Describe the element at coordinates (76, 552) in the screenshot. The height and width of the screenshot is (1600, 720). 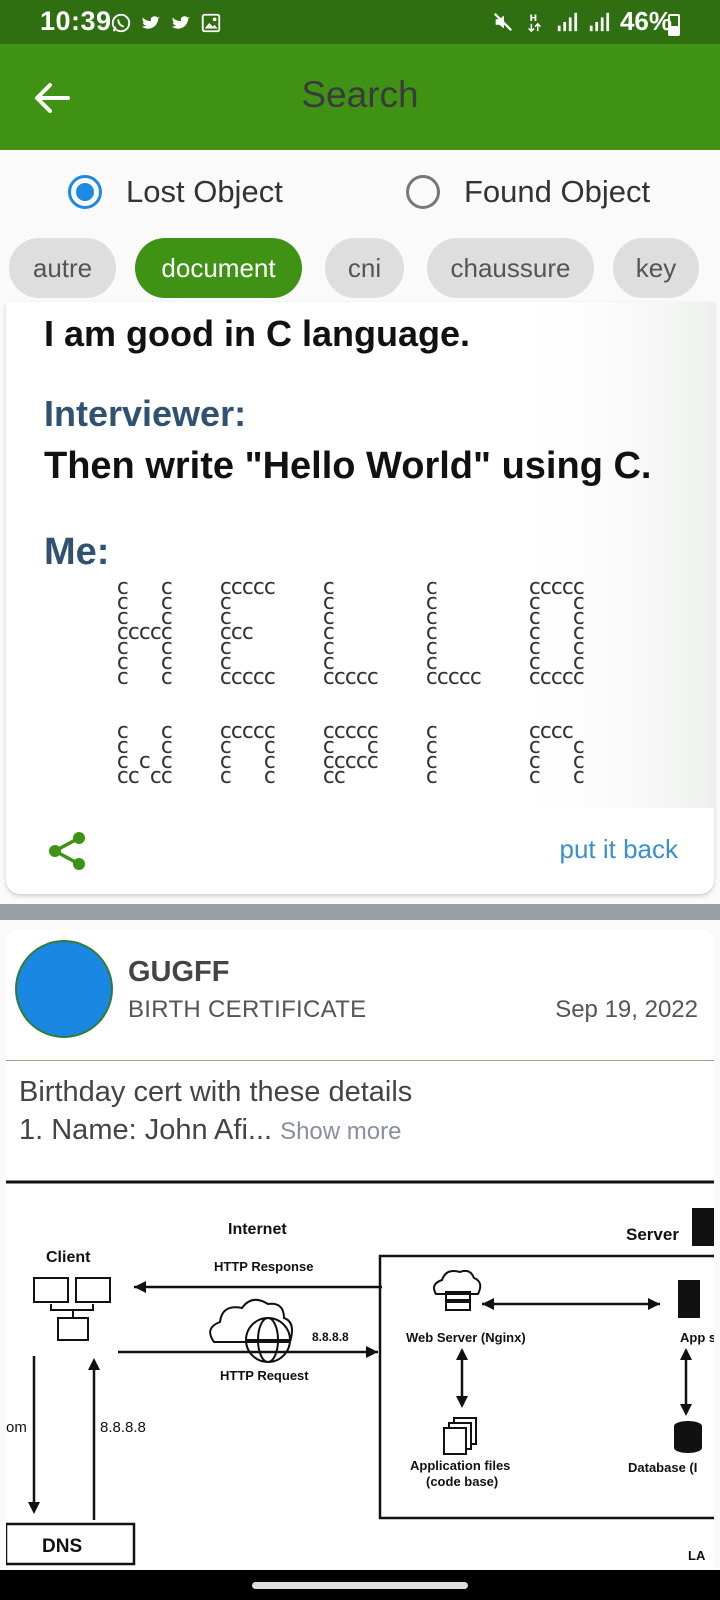
I see `image-text-line4: Me:` at that location.